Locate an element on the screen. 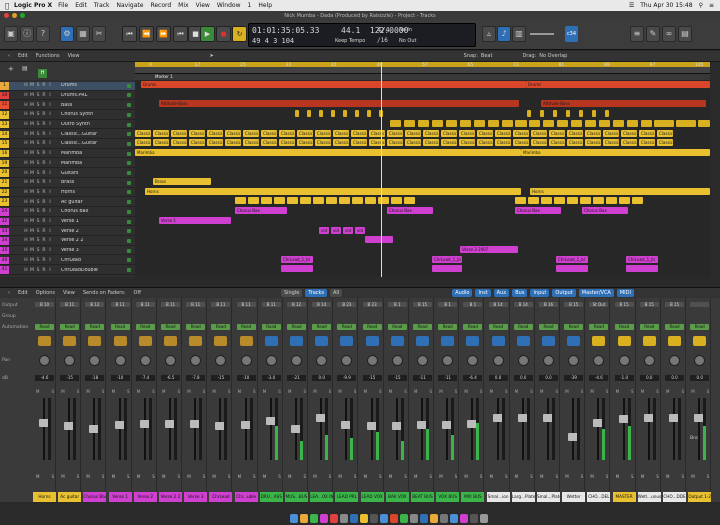 The width and height of the screenshot is (720, 525). arrange-view-menu: View is located at coordinates (74, 56).